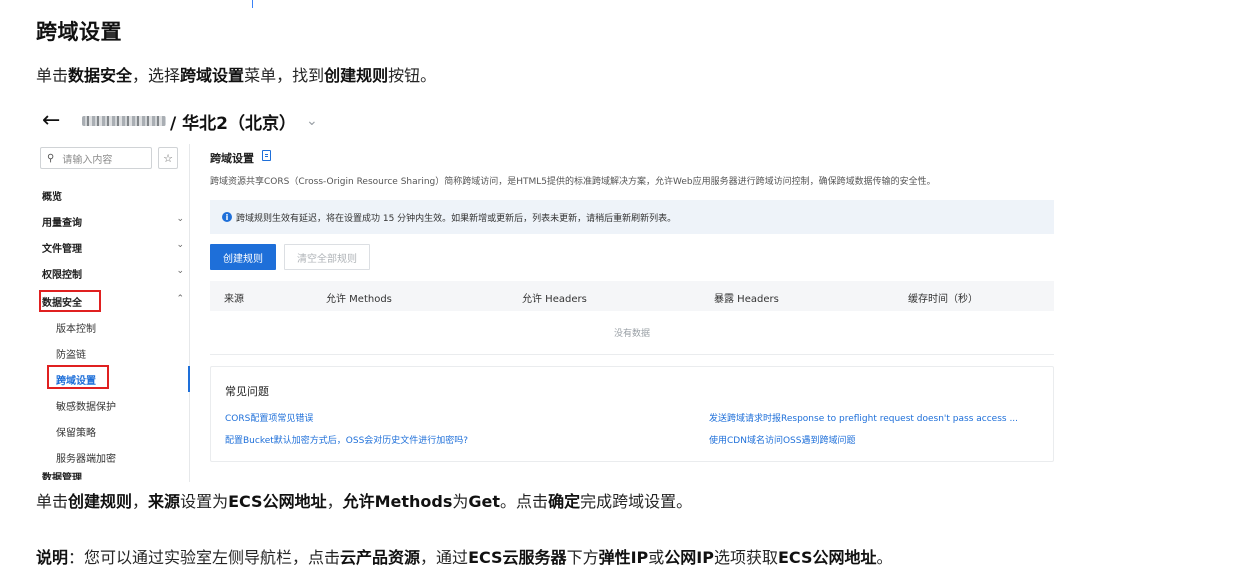  I want to click on sidebar-item-label: 文件管理, so click(62, 249).